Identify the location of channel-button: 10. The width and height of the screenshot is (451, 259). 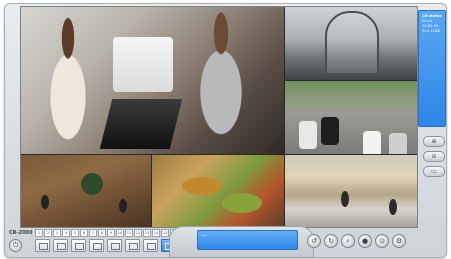
(120, 233).